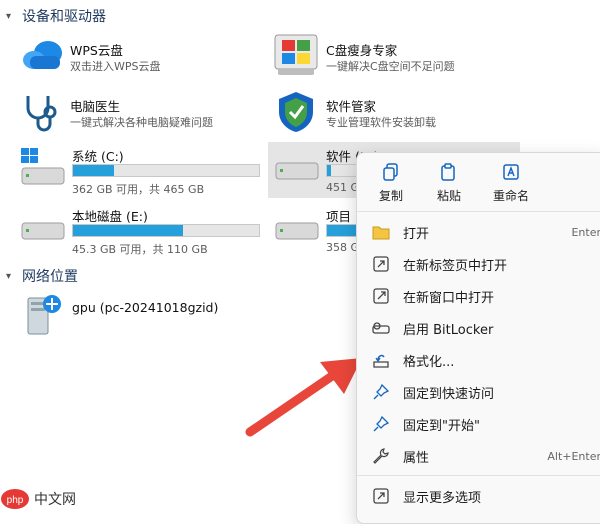  I want to click on app-name: 电脑医生, so click(95, 106).